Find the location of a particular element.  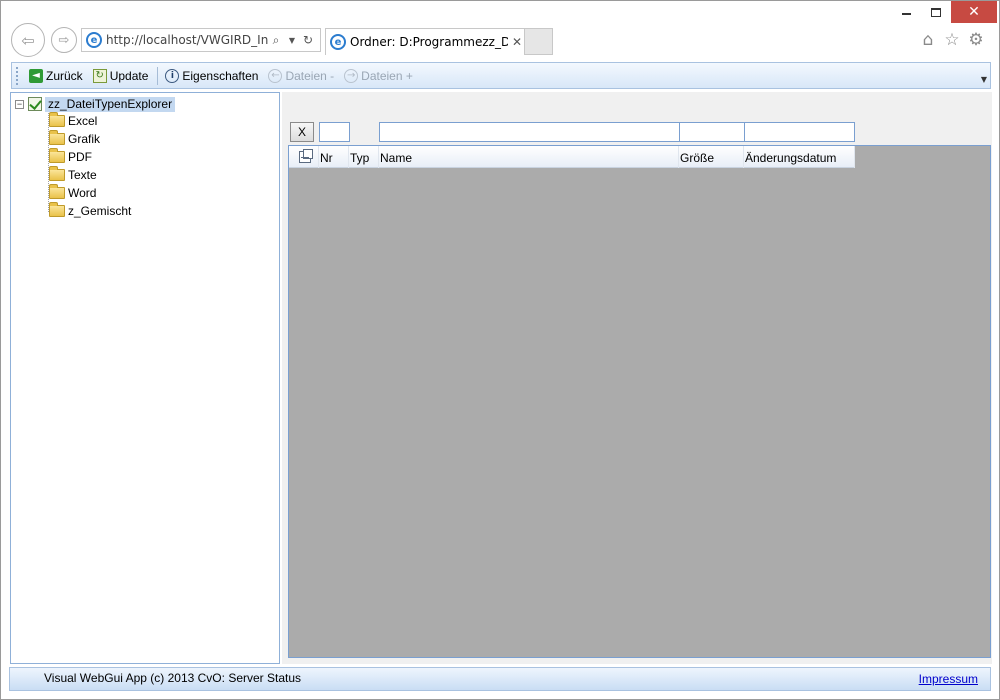

maximize-button is located at coordinates (936, 12).